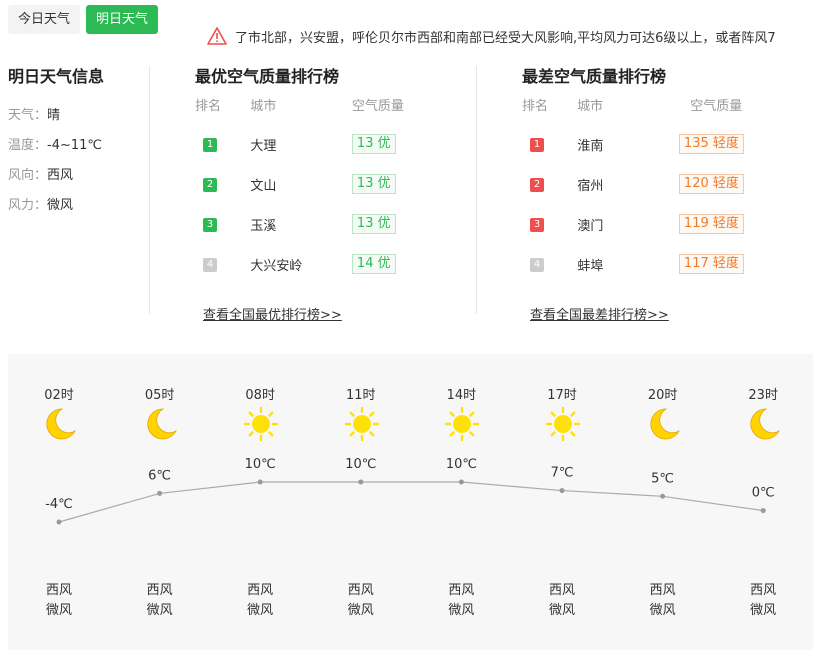  Describe the element at coordinates (83, 19) in the screenshot. I see `weather-tabs: 今日天气 明日天气` at that location.